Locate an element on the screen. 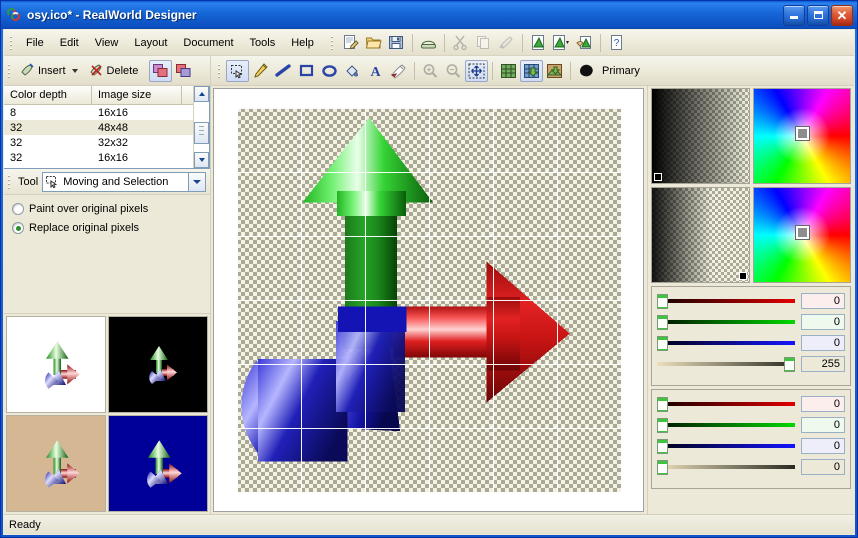 The image size is (858, 538). slider2-alpha: 0 is located at coordinates (751, 467).